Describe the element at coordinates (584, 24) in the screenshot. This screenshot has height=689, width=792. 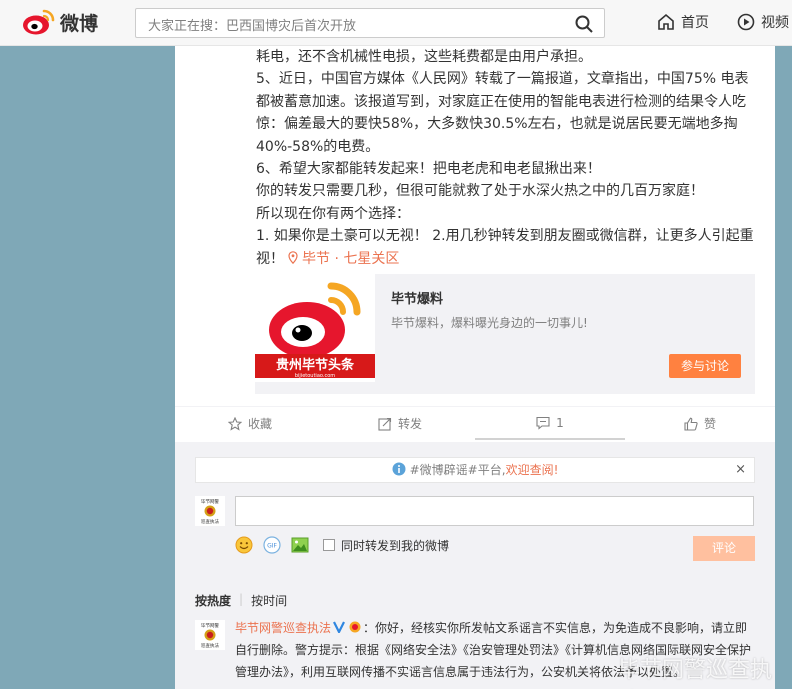
I see `search-icon` at that location.